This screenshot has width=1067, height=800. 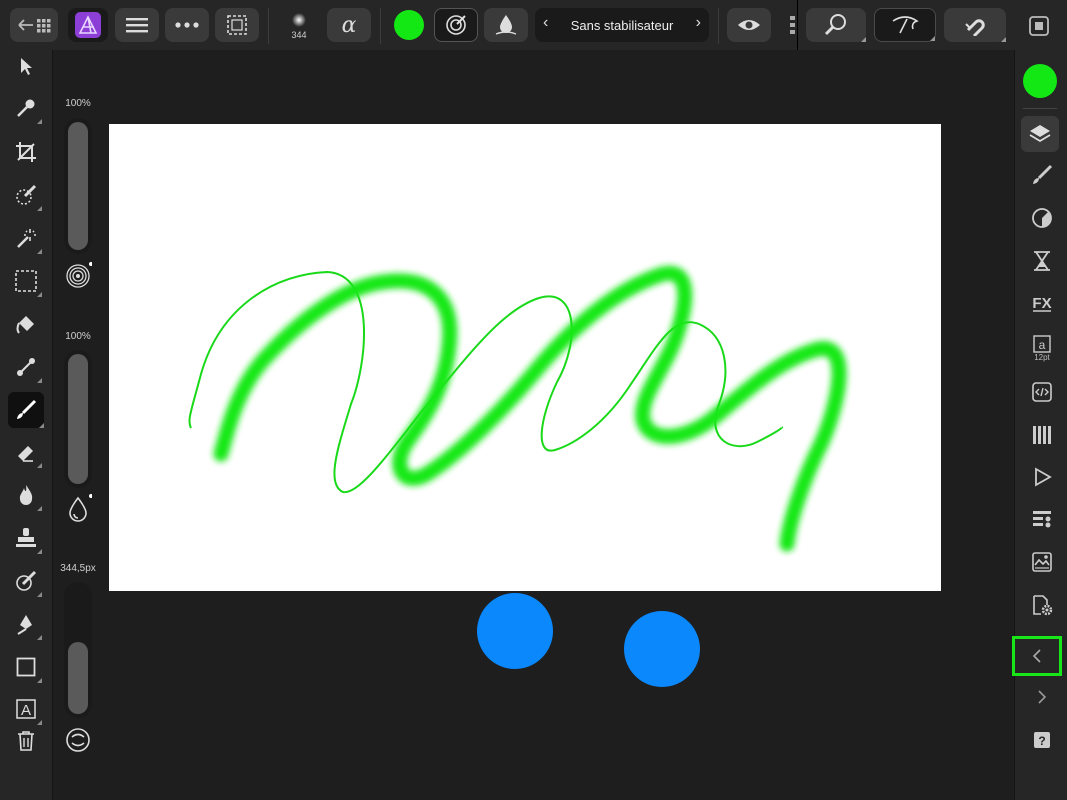 What do you see at coordinates (26, 324) in the screenshot?
I see `flood-fill-tool` at bounding box center [26, 324].